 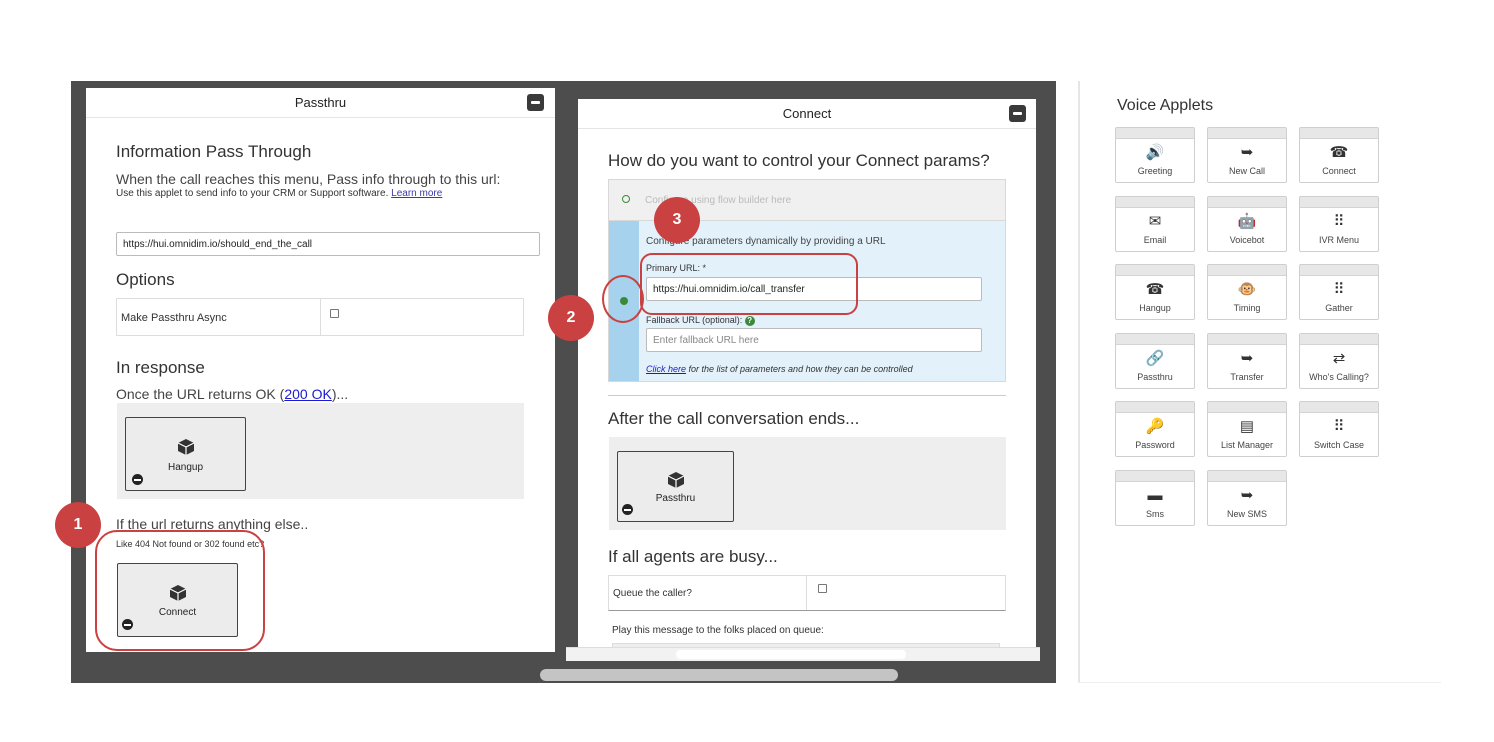 I want to click on queue-divider, so click(x=806, y=593).